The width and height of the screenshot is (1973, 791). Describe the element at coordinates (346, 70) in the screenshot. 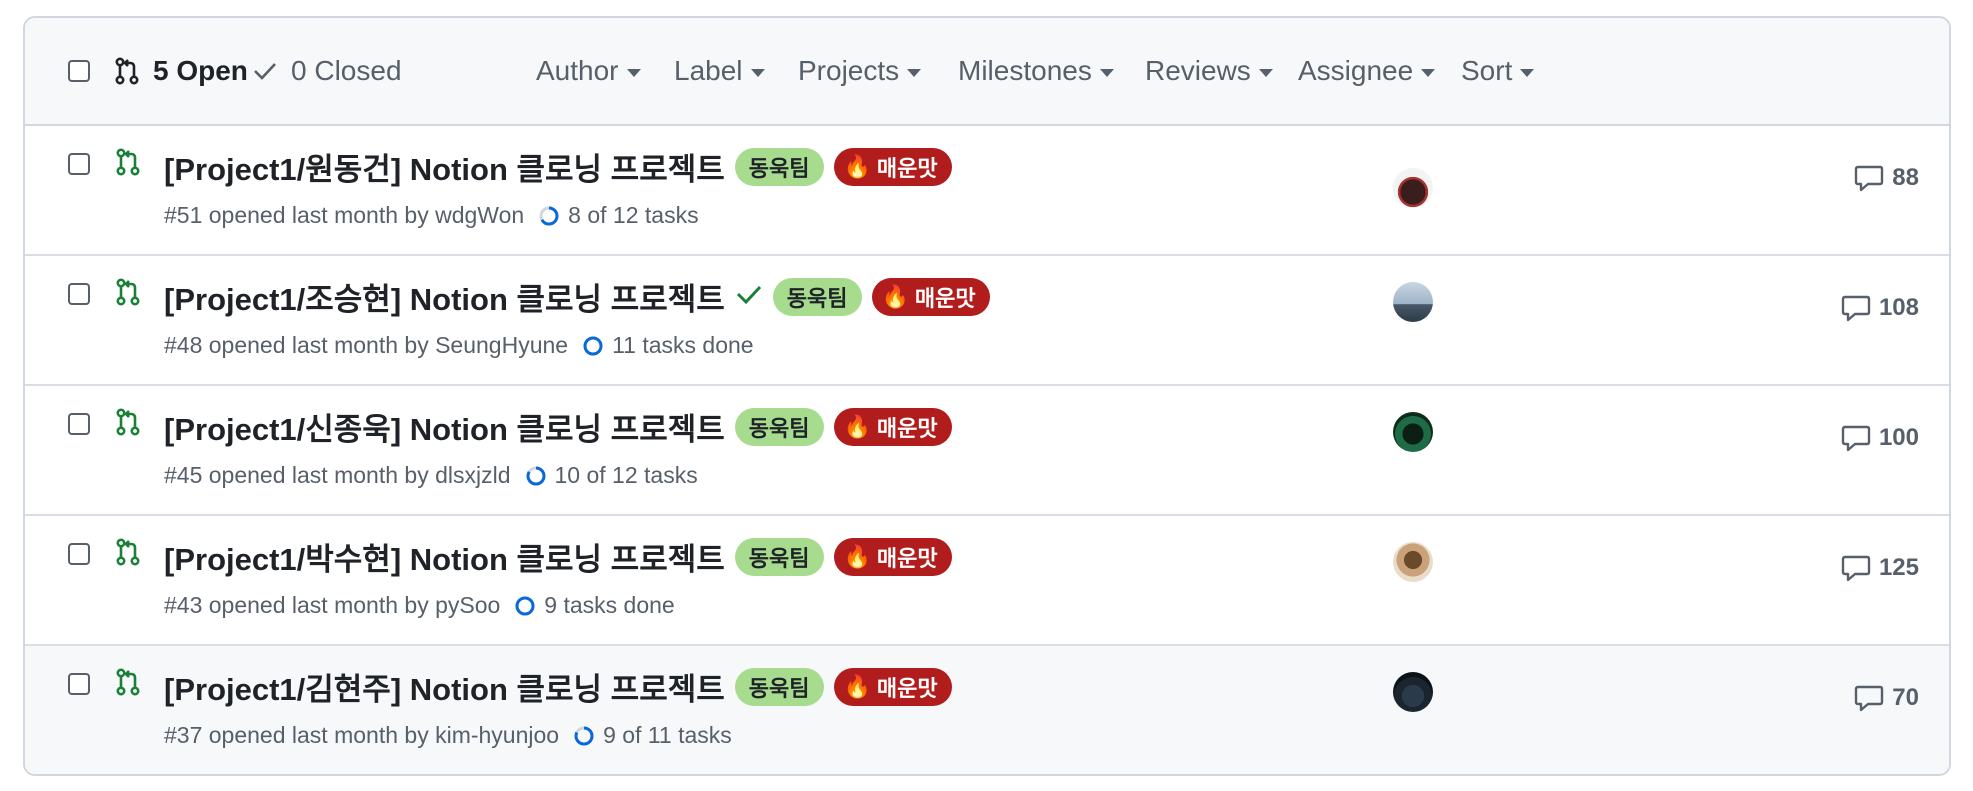

I see `closed-count: 0 Closed` at that location.